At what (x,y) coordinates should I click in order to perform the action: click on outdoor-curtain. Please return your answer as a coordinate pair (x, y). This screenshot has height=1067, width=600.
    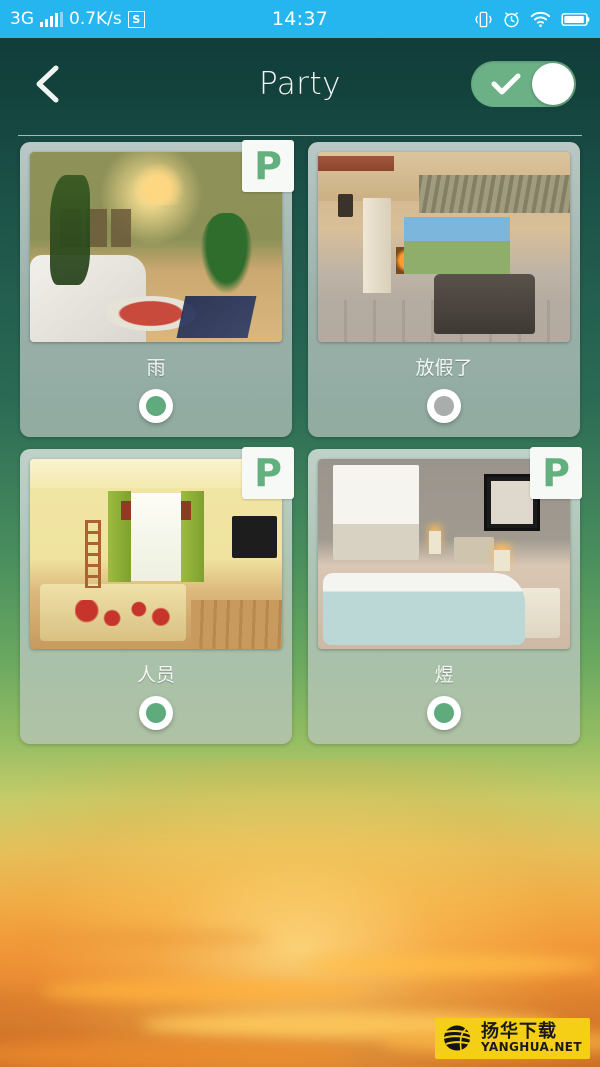
    Looking at the image, I should click on (377, 245).